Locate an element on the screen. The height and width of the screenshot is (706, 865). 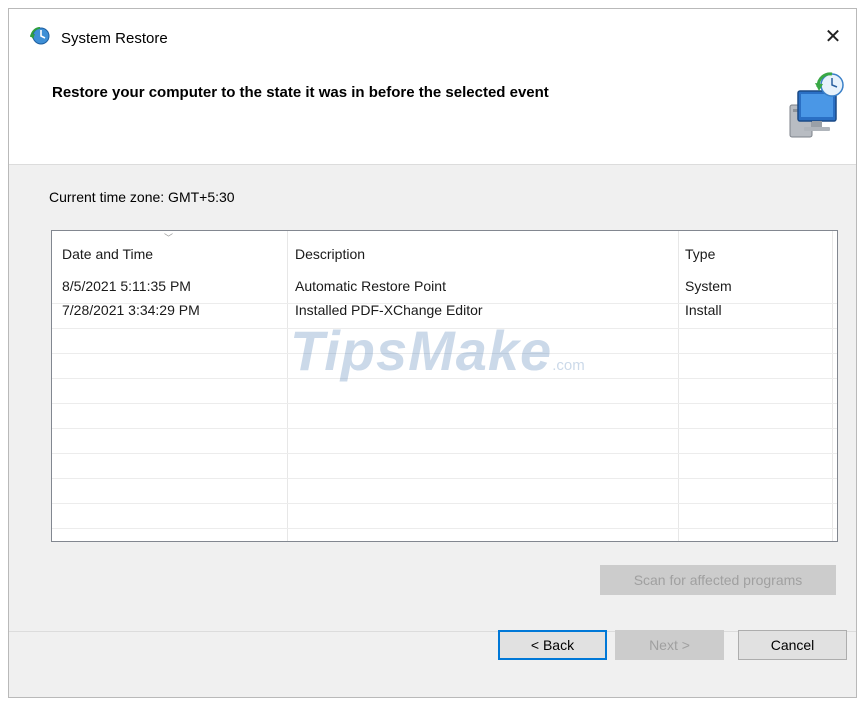
cancel-button: Cancel is located at coordinates (792, 645).